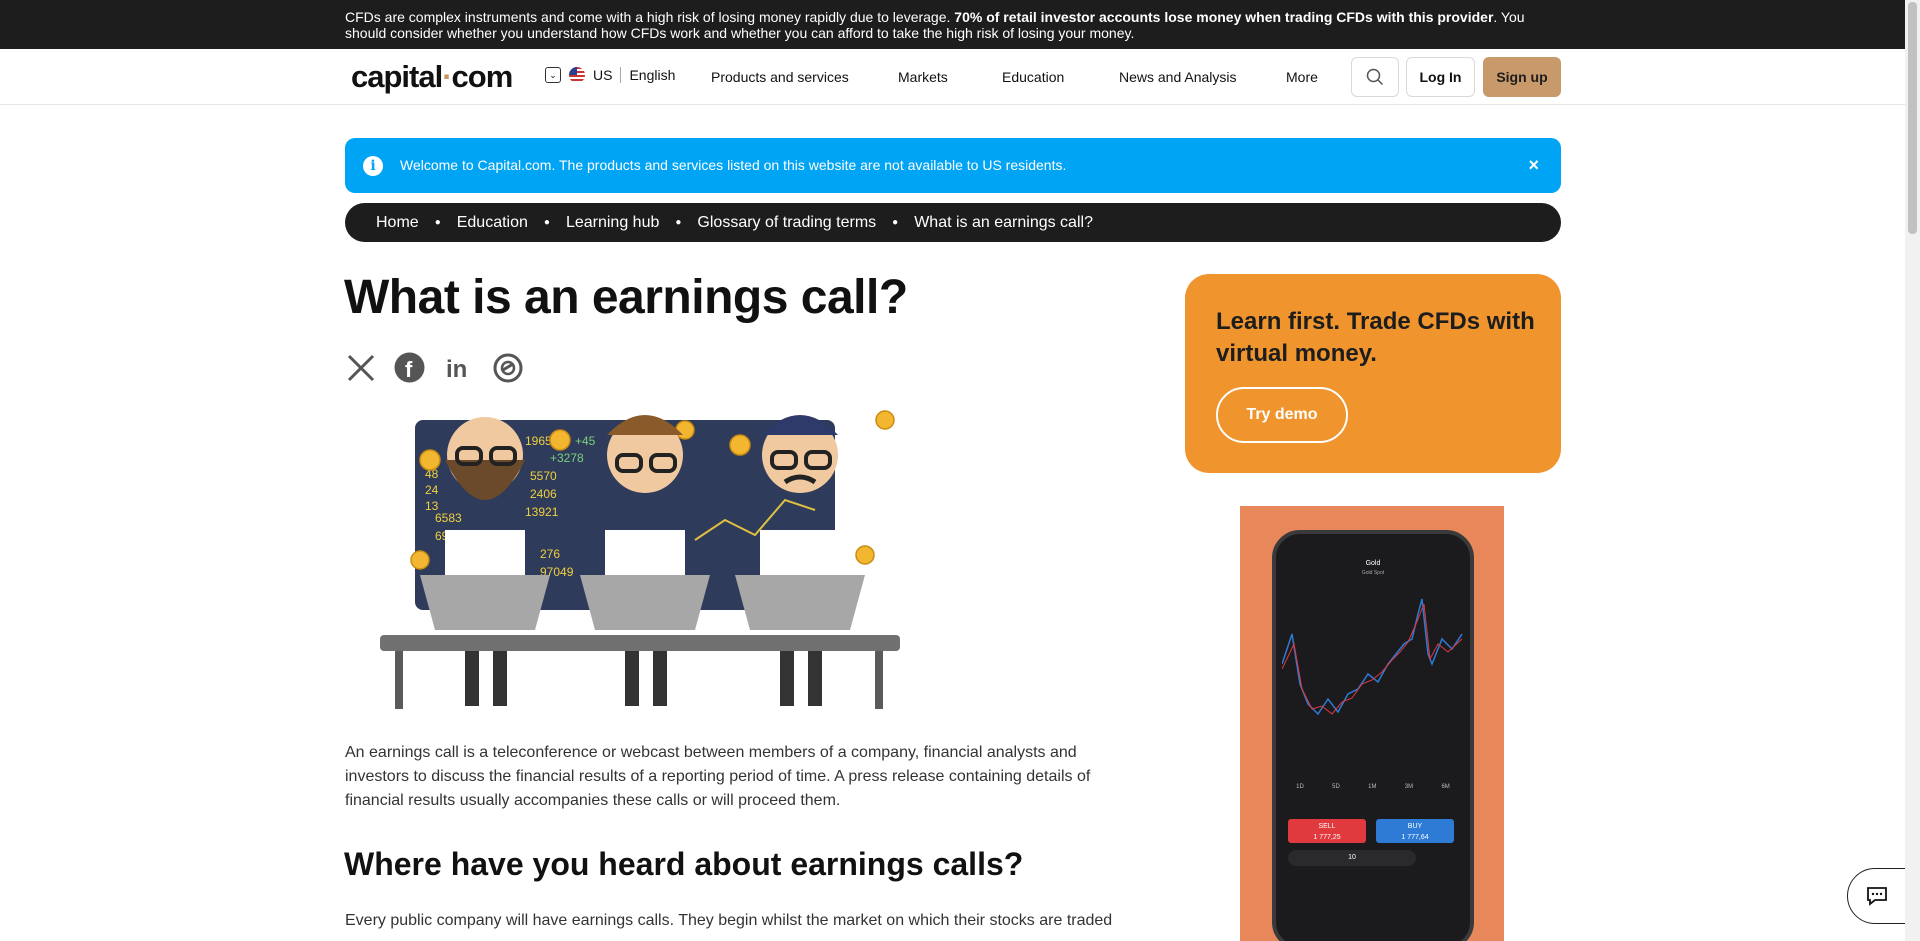 The image size is (1920, 941). I want to click on screen-number: 276, so click(550, 554).